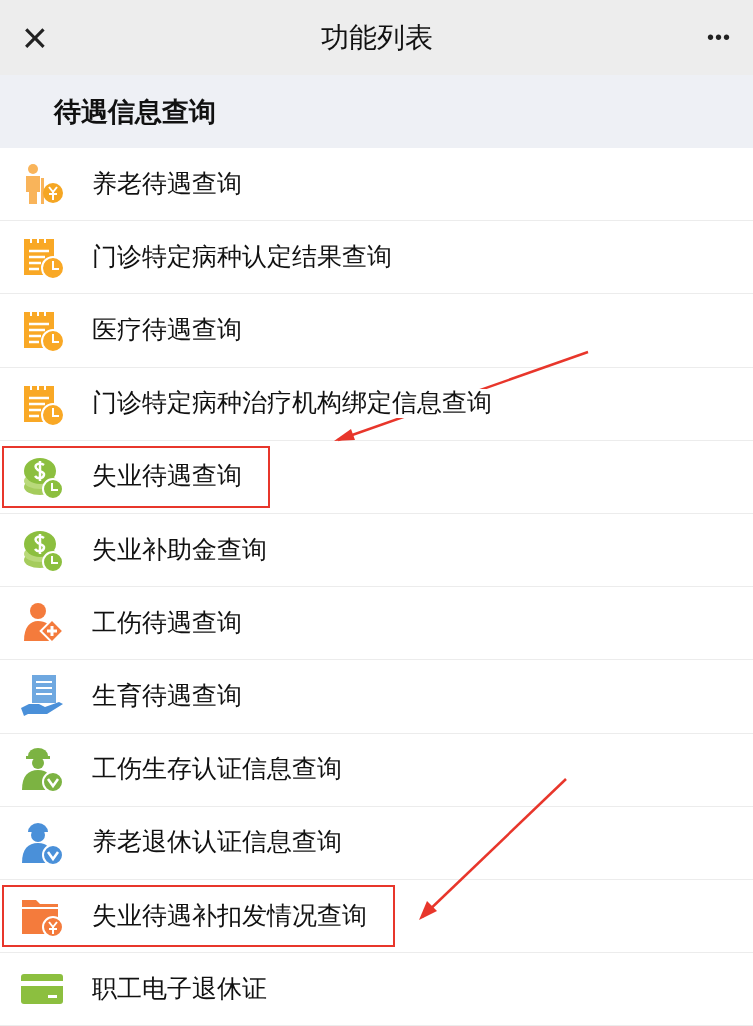 The height and width of the screenshot is (1026, 753). What do you see at coordinates (376, 843) in the screenshot?
I see `menu-item: 养老退休认证信息查询` at bounding box center [376, 843].